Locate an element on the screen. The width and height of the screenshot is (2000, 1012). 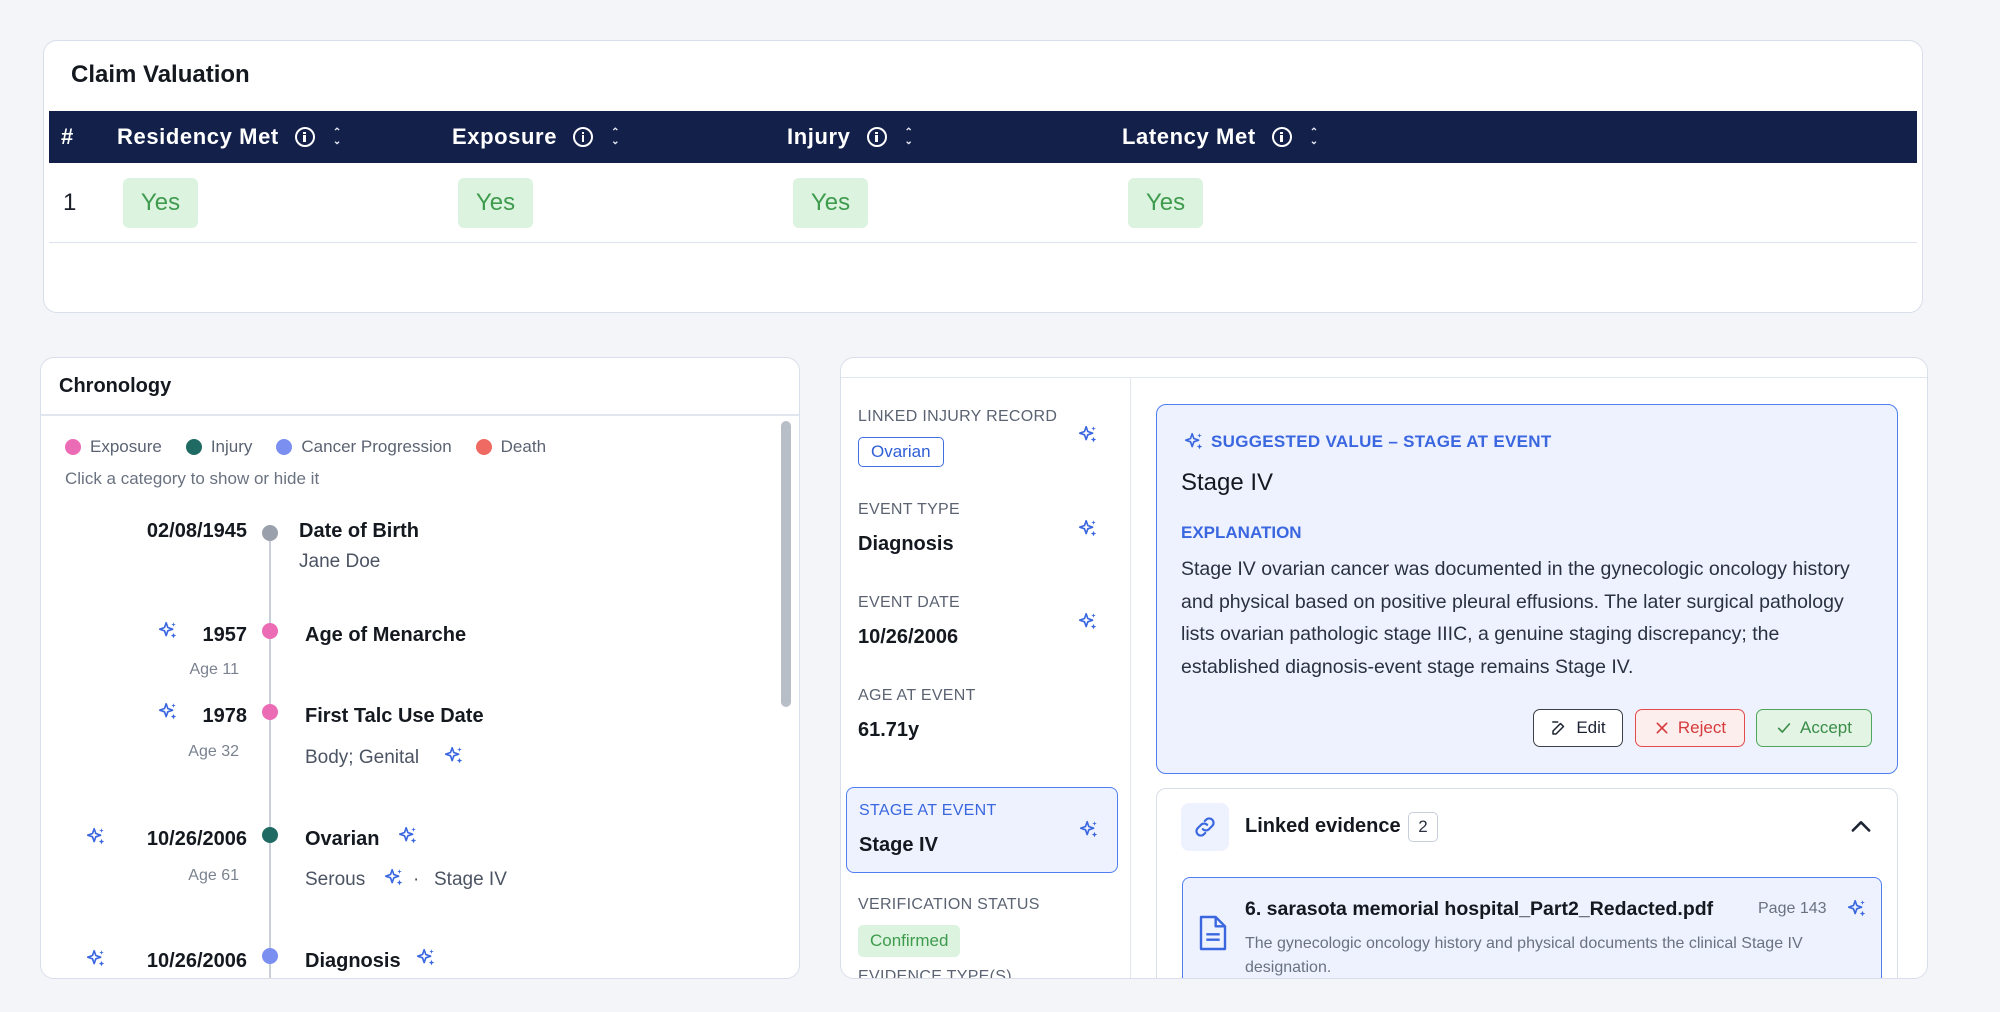
stage-at-event-field: STAGE AT EVENT Stage IV is located at coordinates (982, 830).